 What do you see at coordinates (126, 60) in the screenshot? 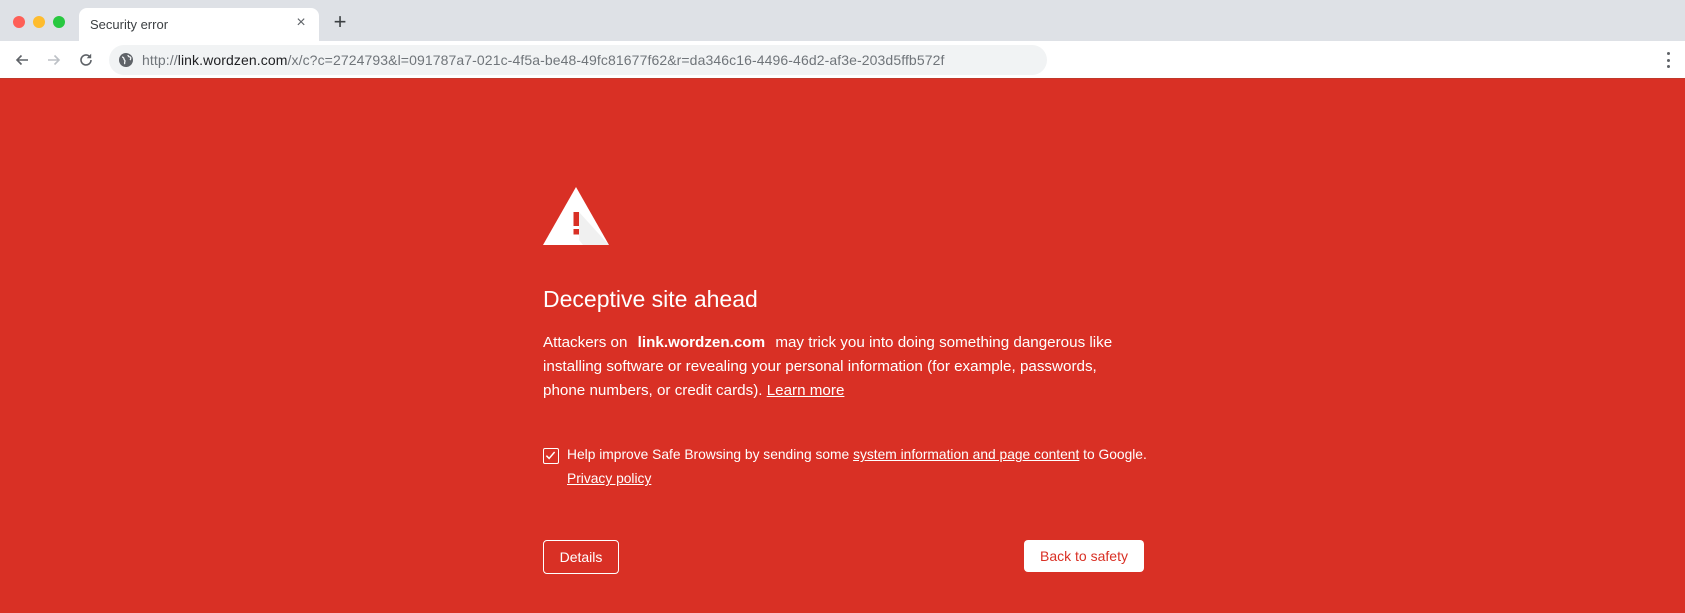
I see `globe-icon` at bounding box center [126, 60].